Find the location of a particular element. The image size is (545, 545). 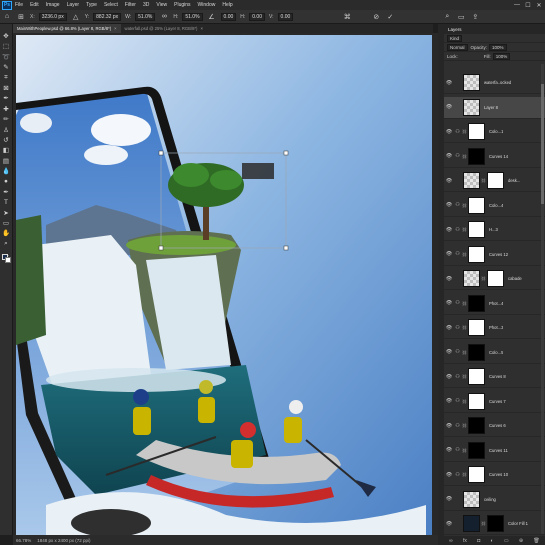

layer-name: Curves 6 is located at coordinates (497, 425).